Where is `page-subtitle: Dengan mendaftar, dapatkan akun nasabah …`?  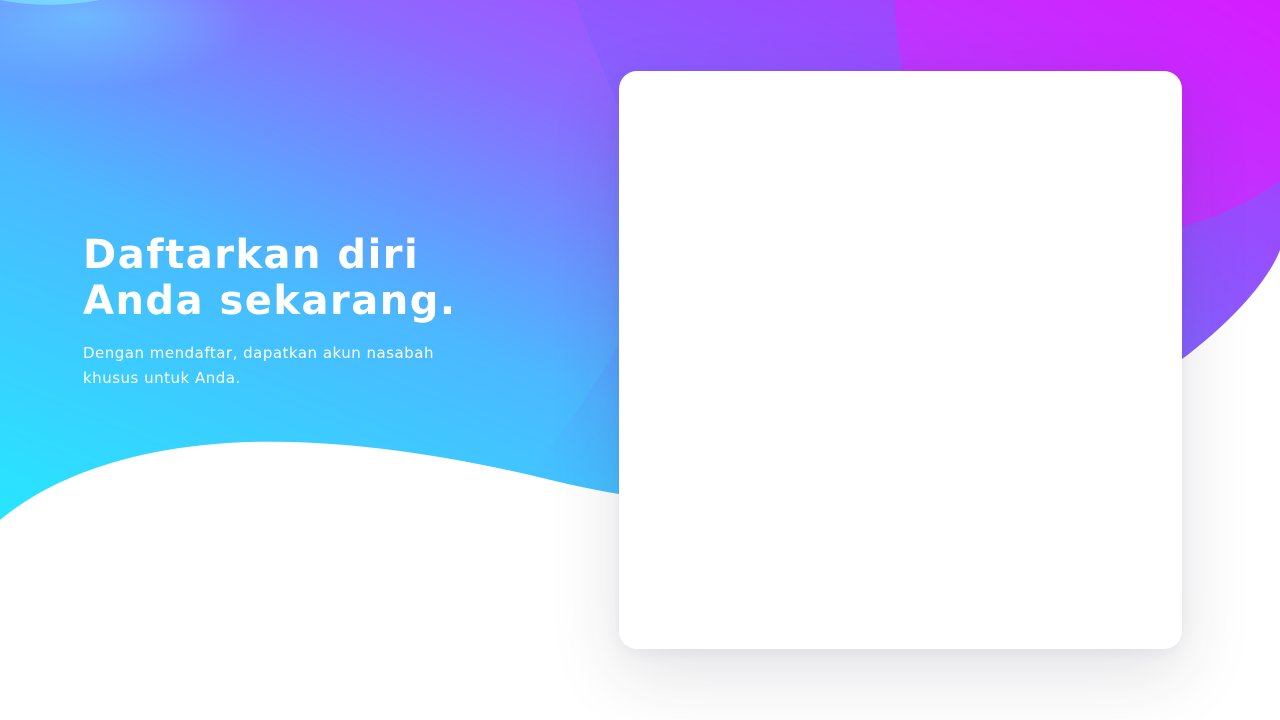 page-subtitle: Dengan mendaftar, dapatkan akun nasabah … is located at coordinates (258, 365).